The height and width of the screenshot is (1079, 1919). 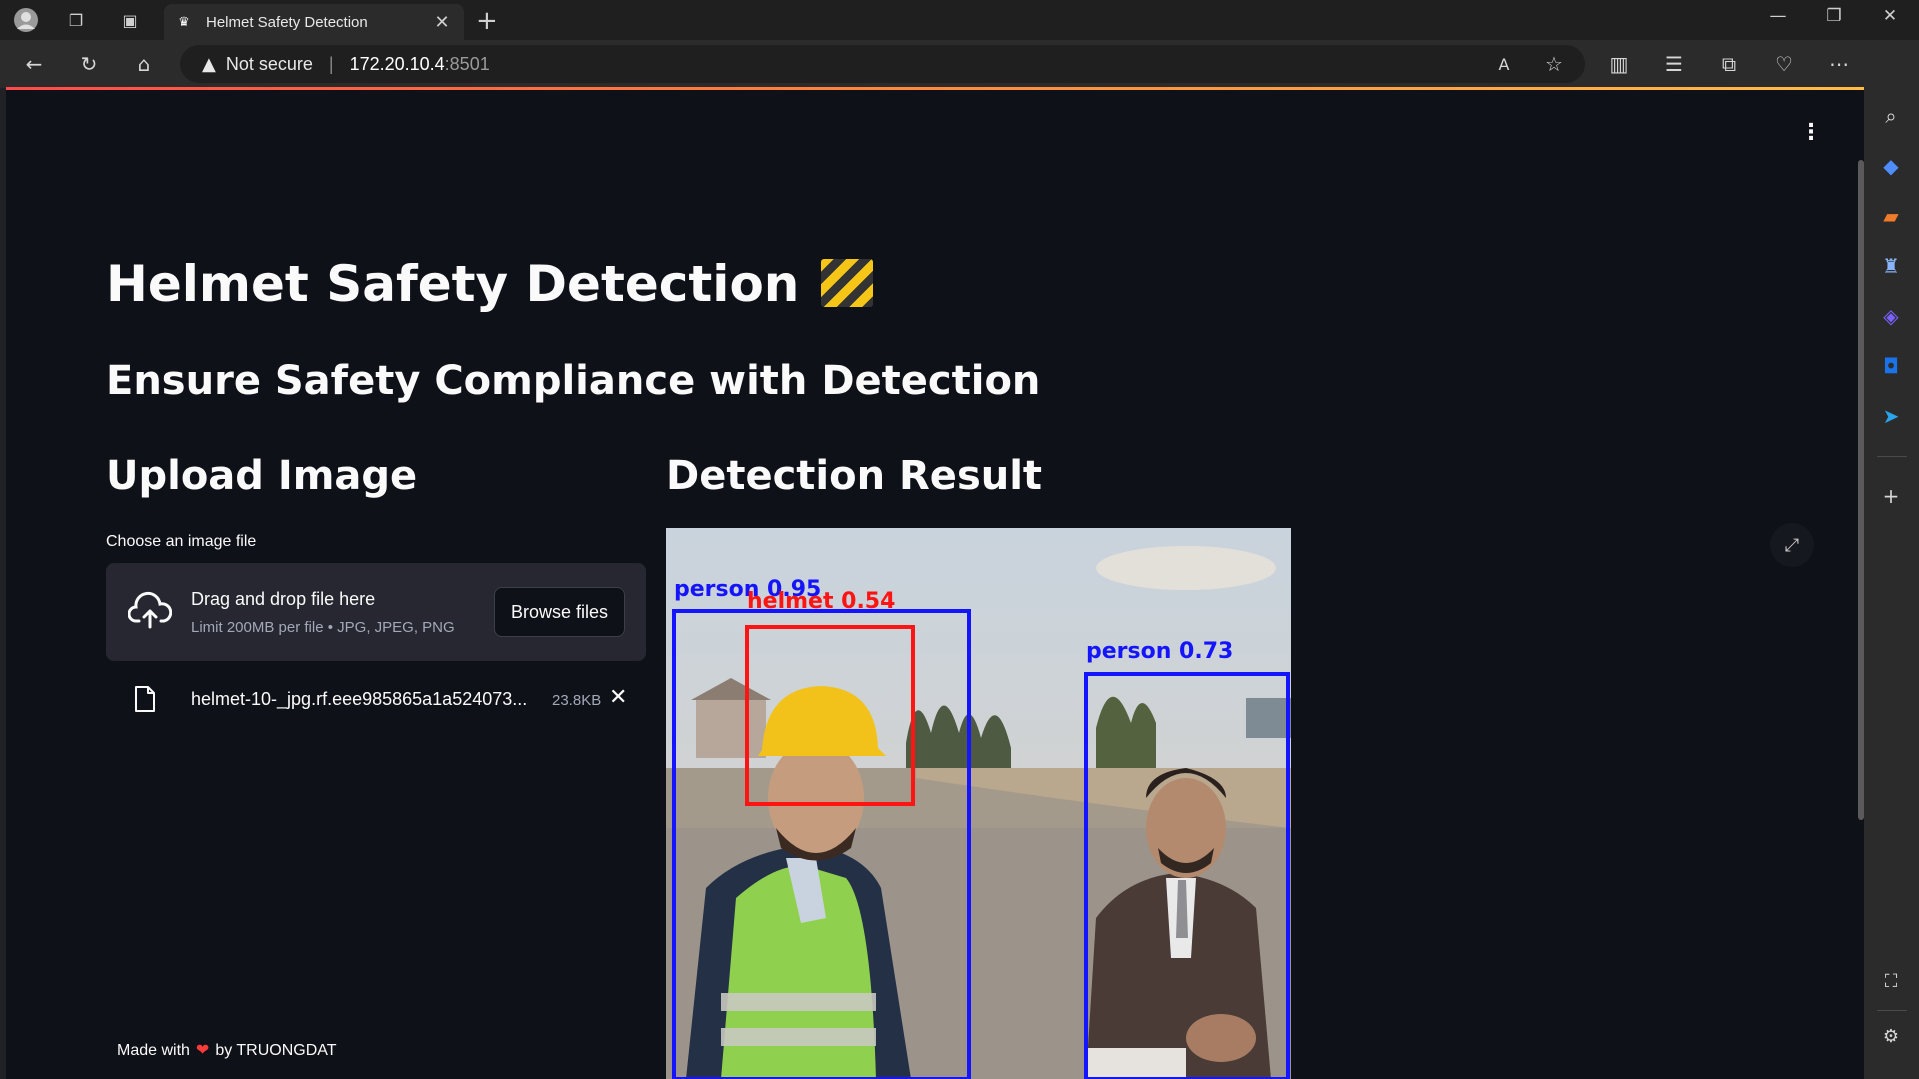 What do you see at coordinates (287, 22) in the screenshot?
I see `tab-title: Helmet Safety Detection` at bounding box center [287, 22].